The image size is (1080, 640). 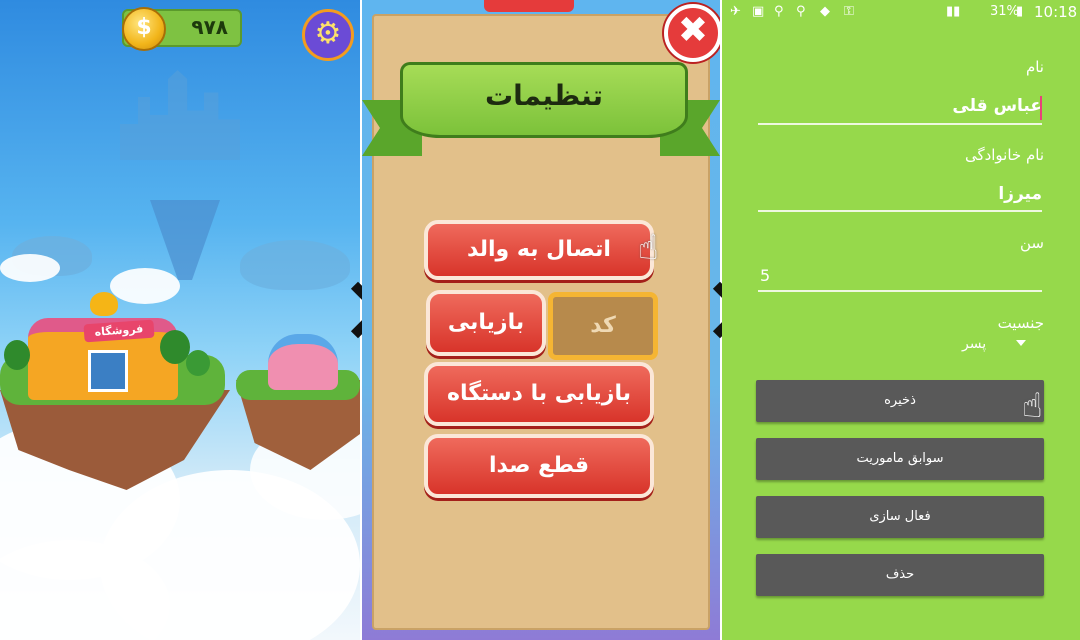 What do you see at coordinates (295, 265) in the screenshot?
I see `floating-island-small` at bounding box center [295, 265].